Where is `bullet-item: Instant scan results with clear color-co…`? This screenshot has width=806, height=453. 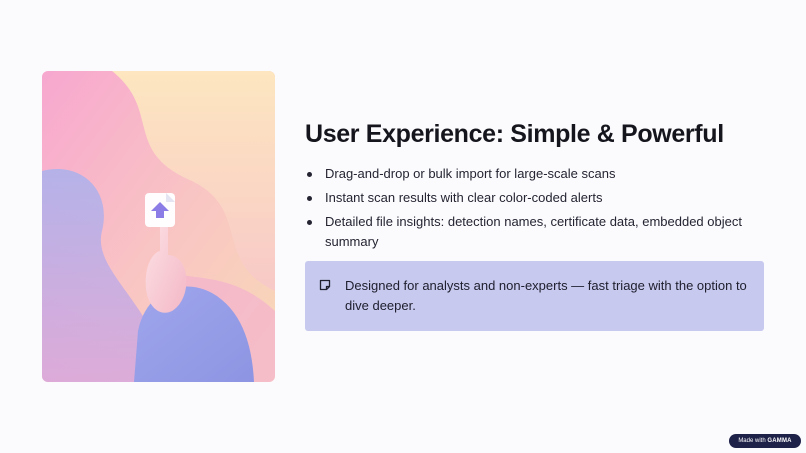 bullet-item: Instant scan results with clear color-co… is located at coordinates (540, 198).